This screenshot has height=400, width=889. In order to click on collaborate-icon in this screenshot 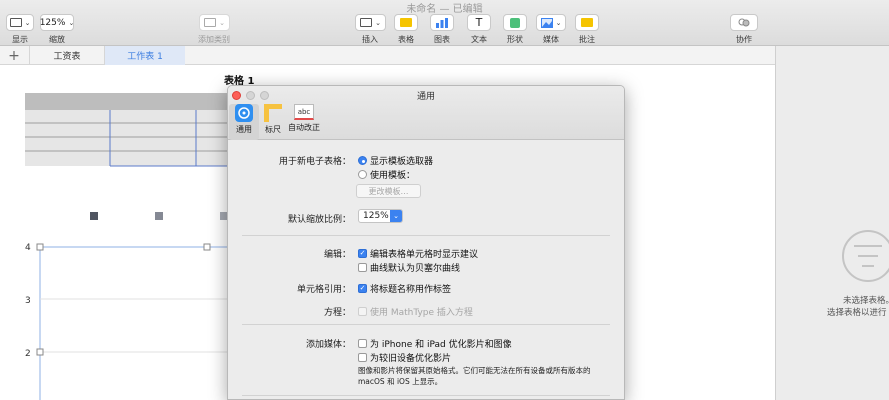, I will do `click(744, 22)`.